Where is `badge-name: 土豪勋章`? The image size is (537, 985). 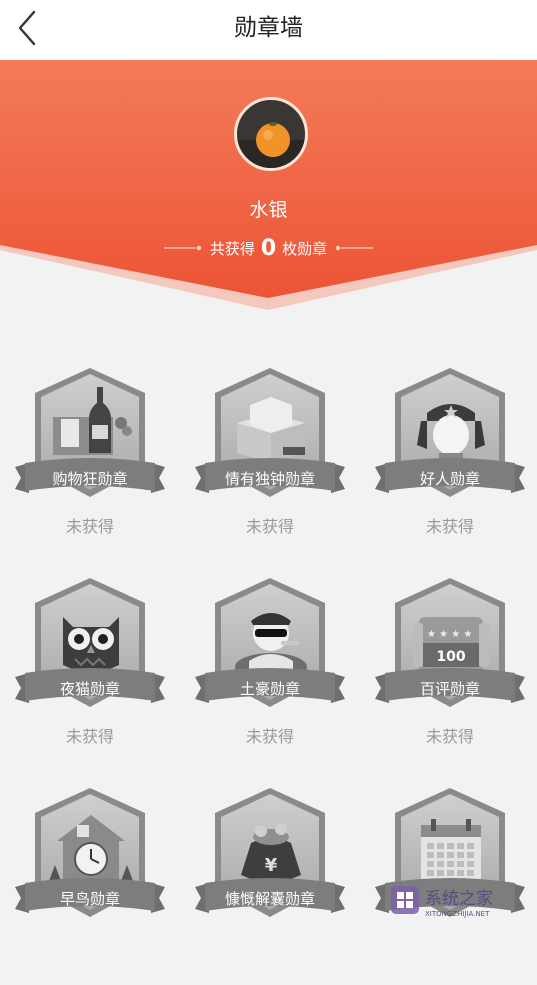 badge-name: 土豪勋章 is located at coordinates (270, 688).